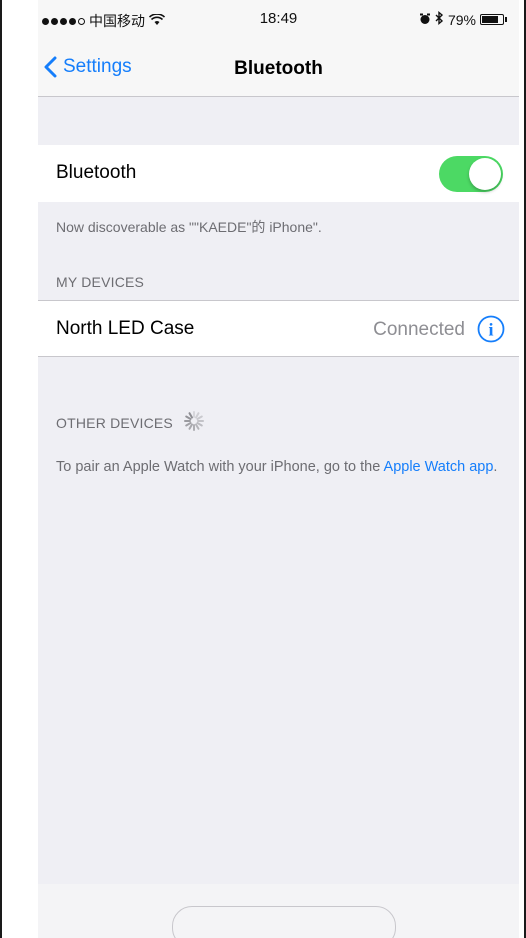 This screenshot has height=938, width=526. What do you see at coordinates (125, 328) in the screenshot?
I see `device-name: North LED Case` at bounding box center [125, 328].